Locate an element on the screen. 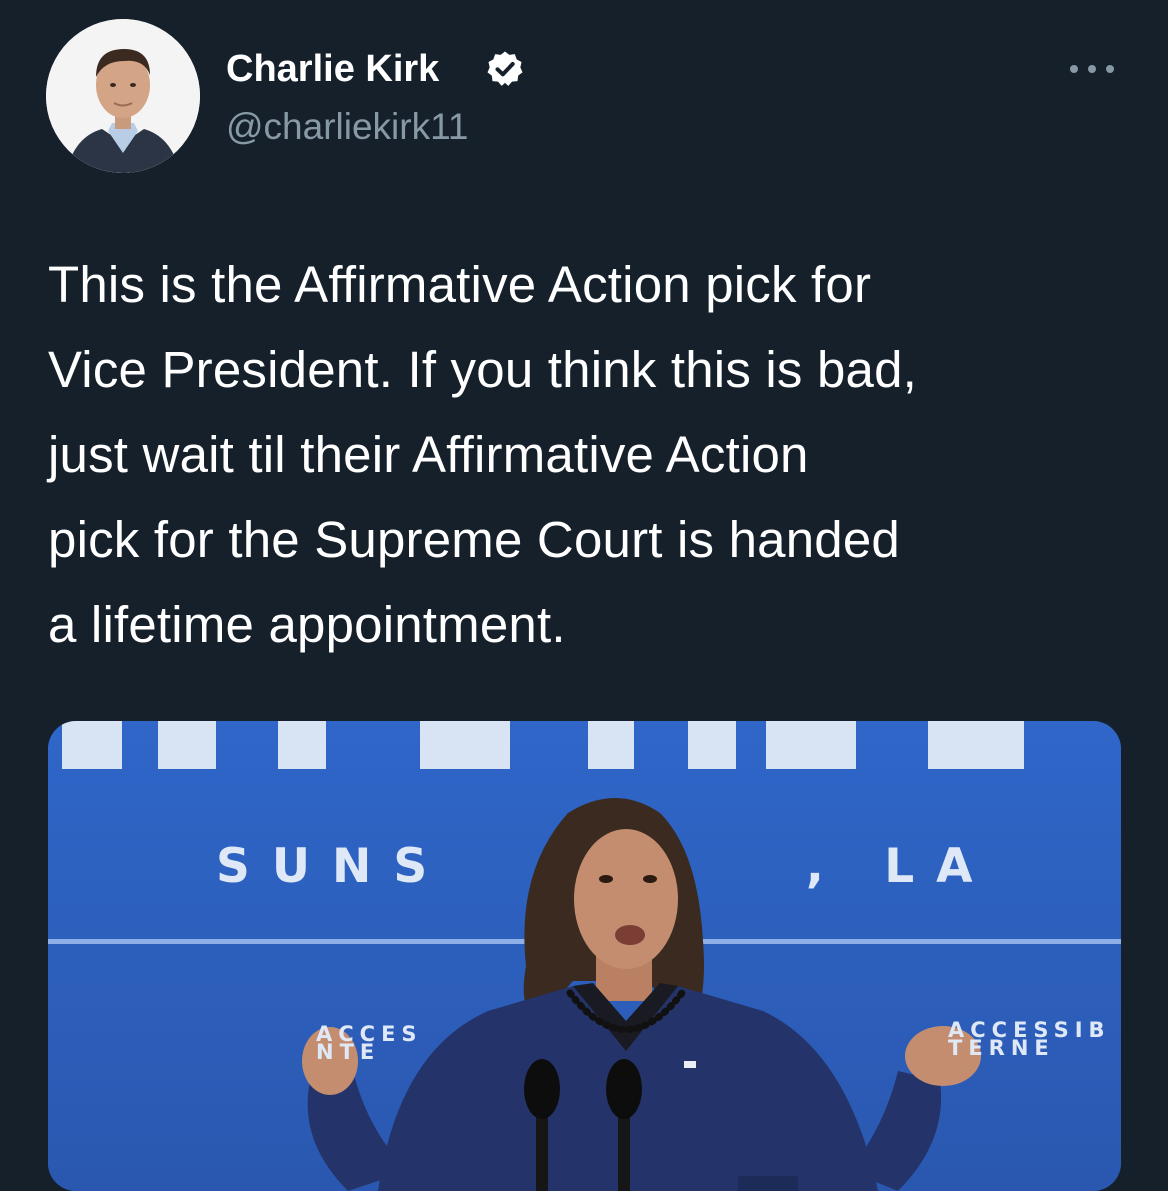 This screenshot has height=1191, width=1168. sign-text-left: SUNS is located at coordinates (333, 866).